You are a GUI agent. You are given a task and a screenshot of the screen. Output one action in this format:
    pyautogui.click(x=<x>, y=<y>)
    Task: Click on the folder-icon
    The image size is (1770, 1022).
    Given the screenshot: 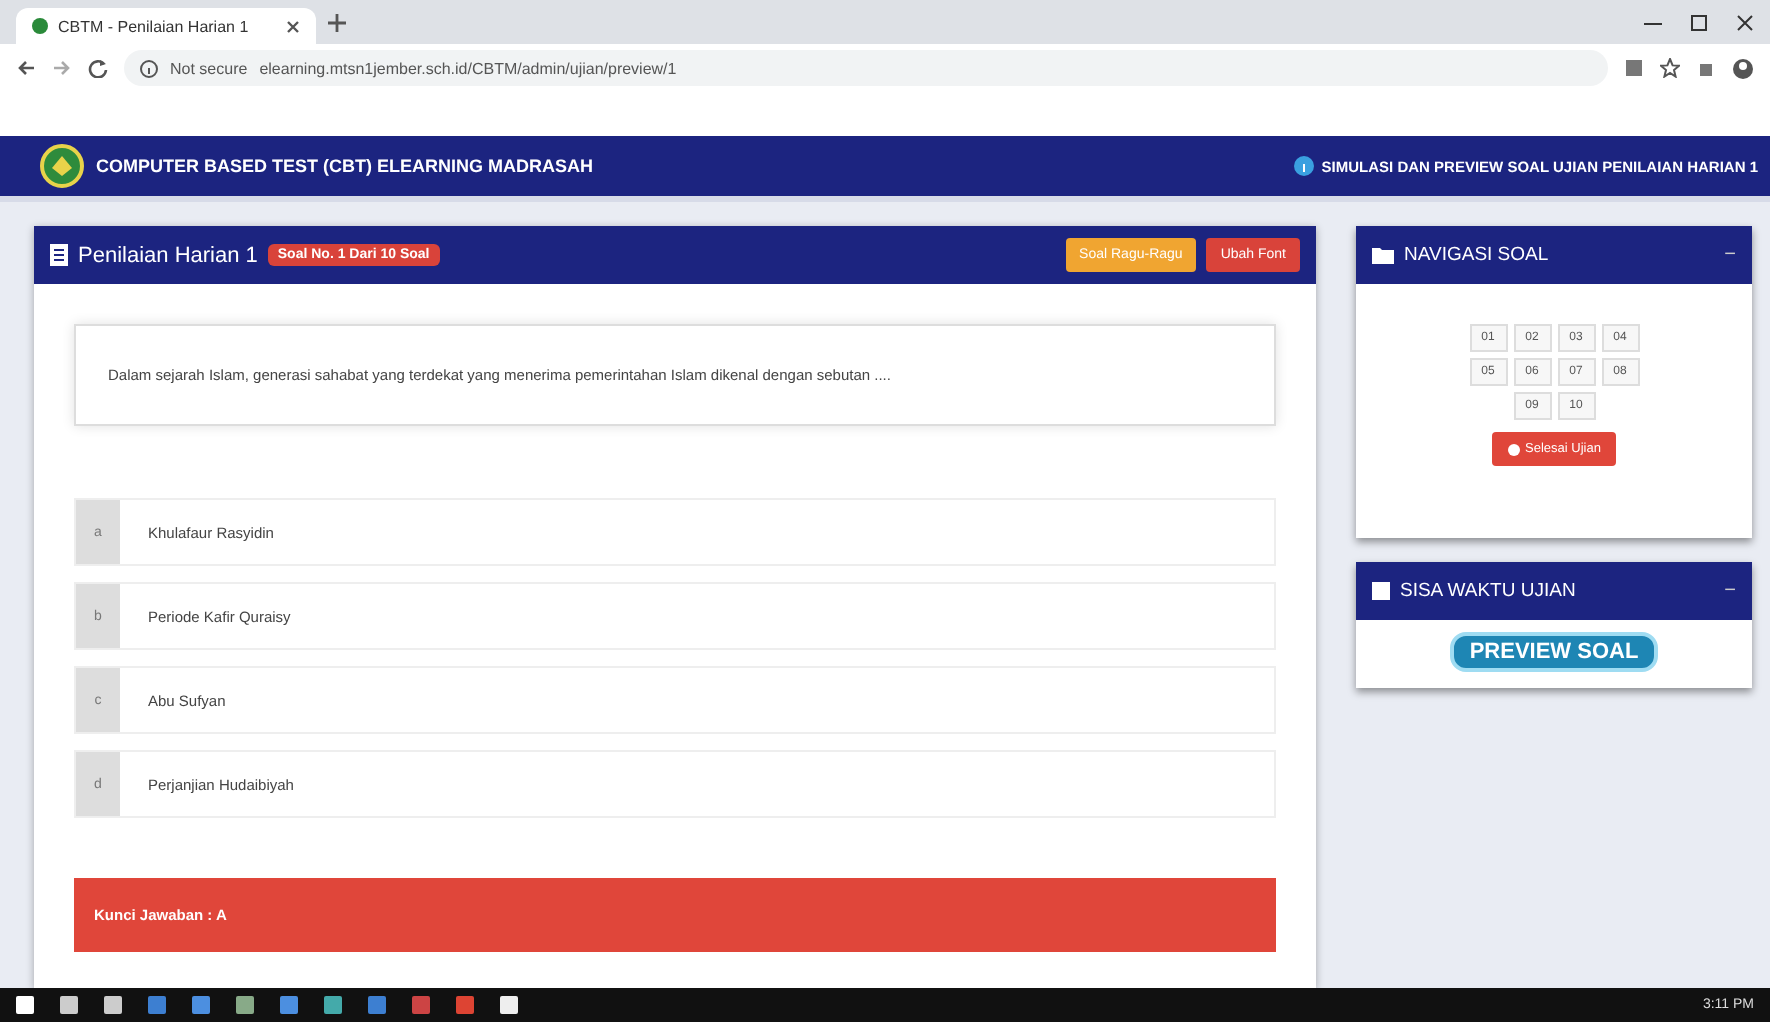 What is the action you would take?
    pyautogui.click(x=1383, y=255)
    